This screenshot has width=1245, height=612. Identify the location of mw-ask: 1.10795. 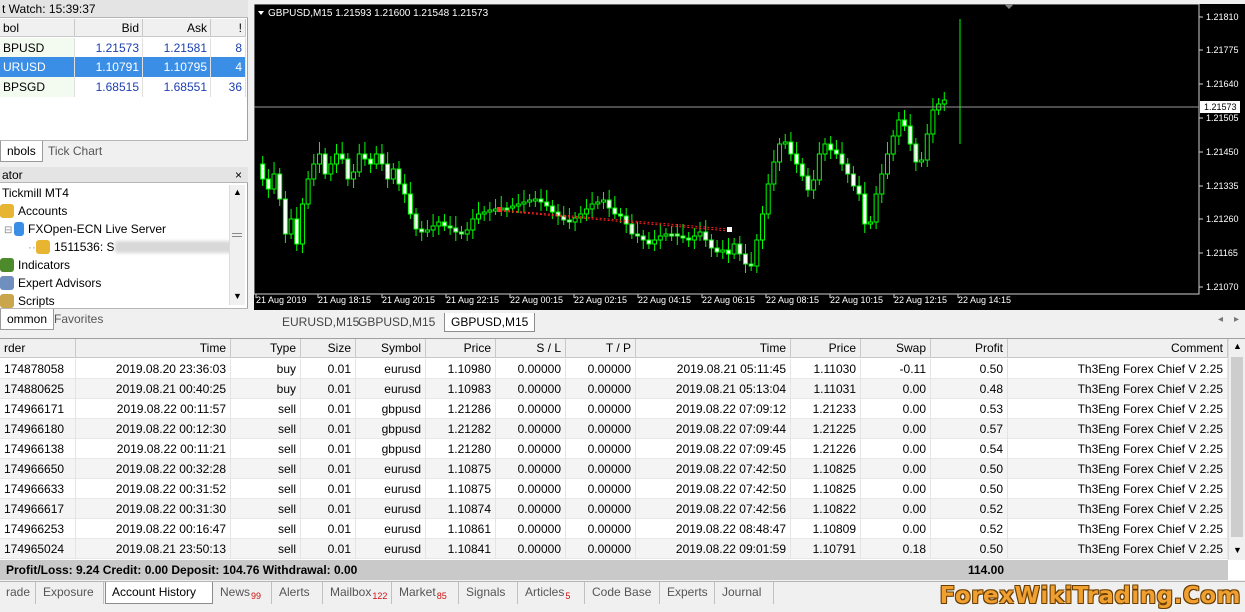
(177, 67).